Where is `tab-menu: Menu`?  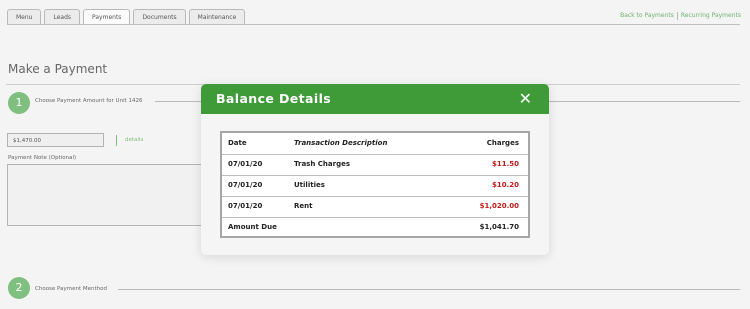
tab-menu: Menu is located at coordinates (24, 16).